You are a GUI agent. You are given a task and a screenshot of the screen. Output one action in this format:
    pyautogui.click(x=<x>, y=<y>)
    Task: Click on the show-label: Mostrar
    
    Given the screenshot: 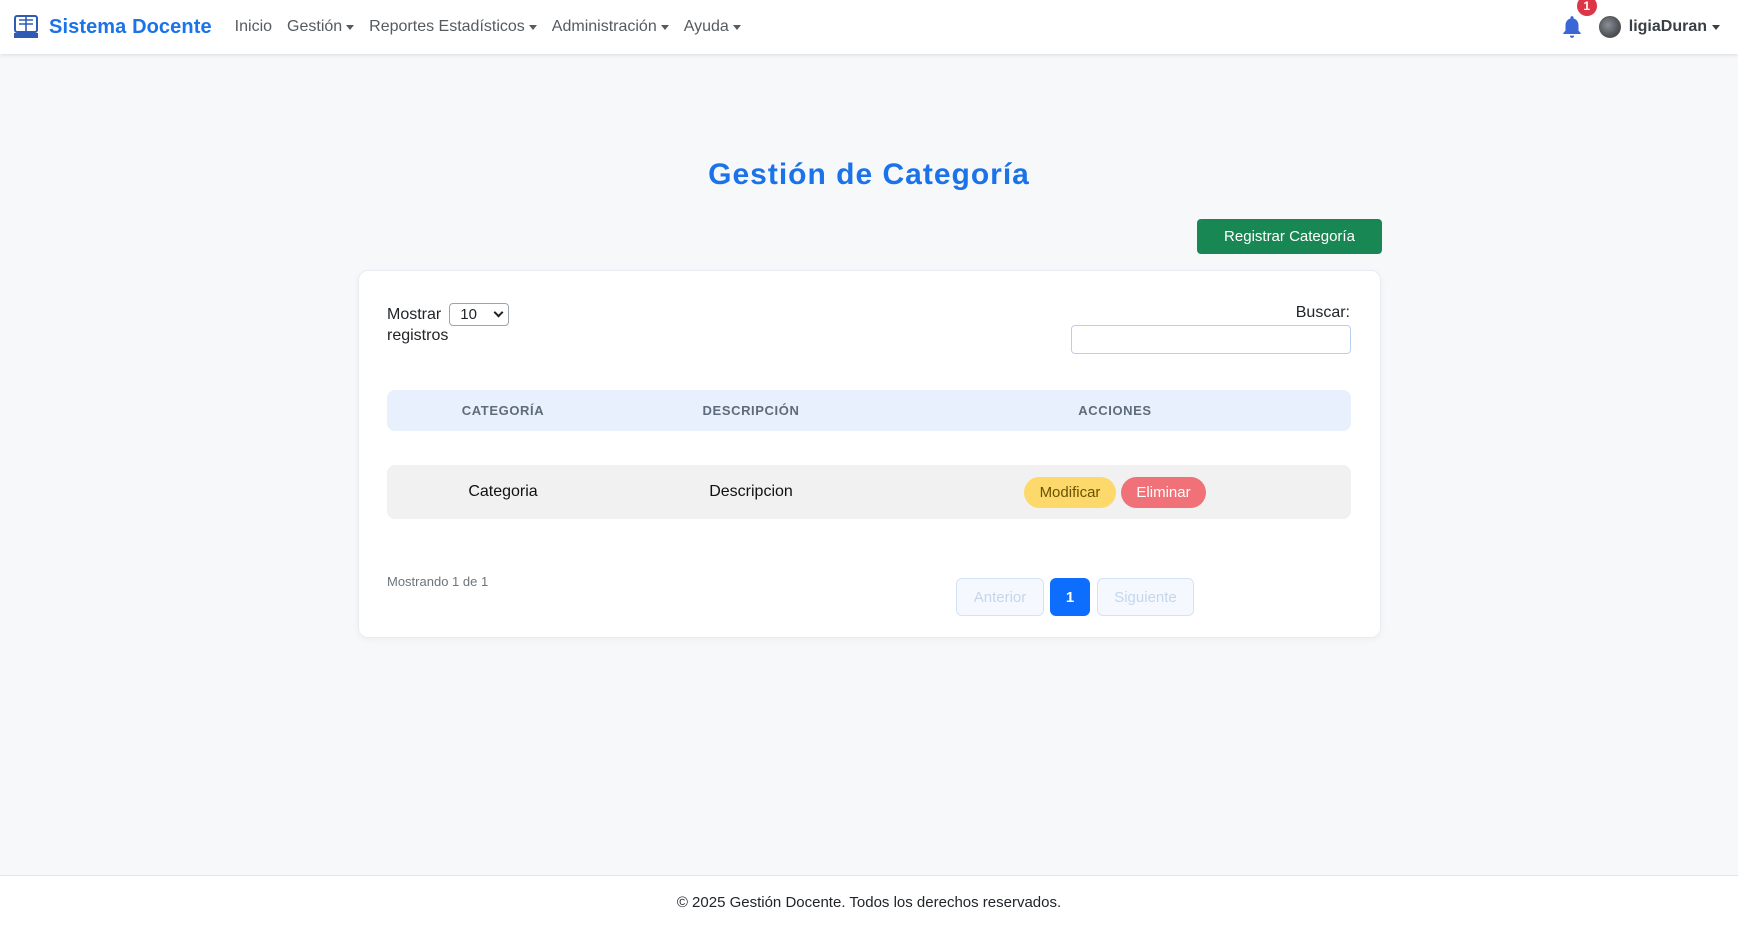 What is the action you would take?
    pyautogui.click(x=414, y=314)
    